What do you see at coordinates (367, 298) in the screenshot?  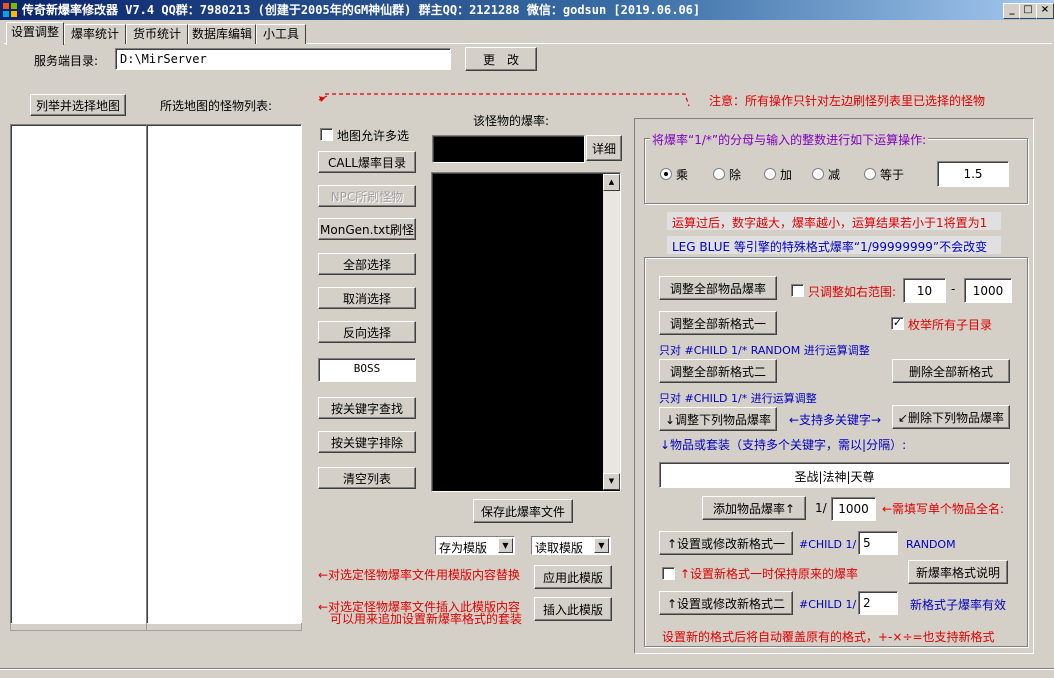 I see `deselect-button: 取消选择` at bounding box center [367, 298].